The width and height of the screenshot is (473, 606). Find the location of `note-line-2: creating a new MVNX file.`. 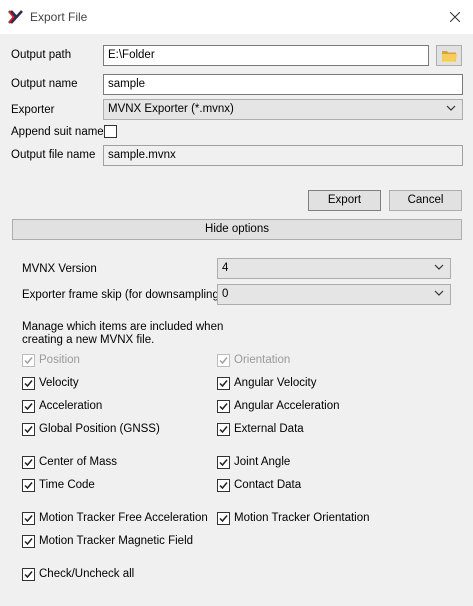

note-line-2: creating a new MVNX file. is located at coordinates (88, 340).